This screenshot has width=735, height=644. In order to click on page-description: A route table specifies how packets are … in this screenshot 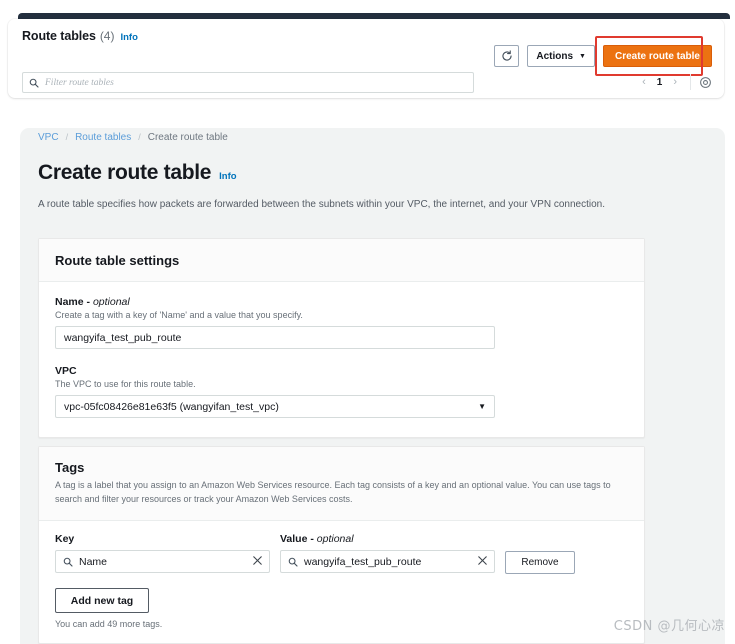, I will do `click(321, 204)`.